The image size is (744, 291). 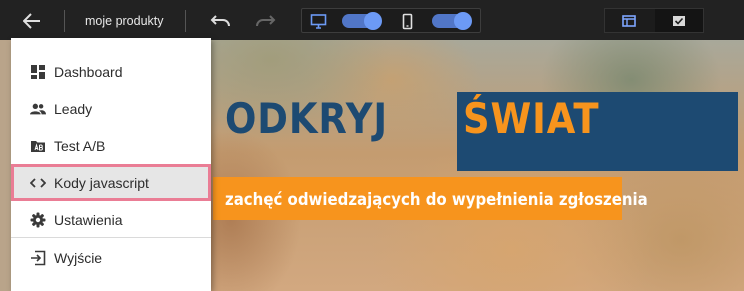 What do you see at coordinates (88, 219) in the screenshot?
I see `menu-item-label: Ustawienia` at bounding box center [88, 219].